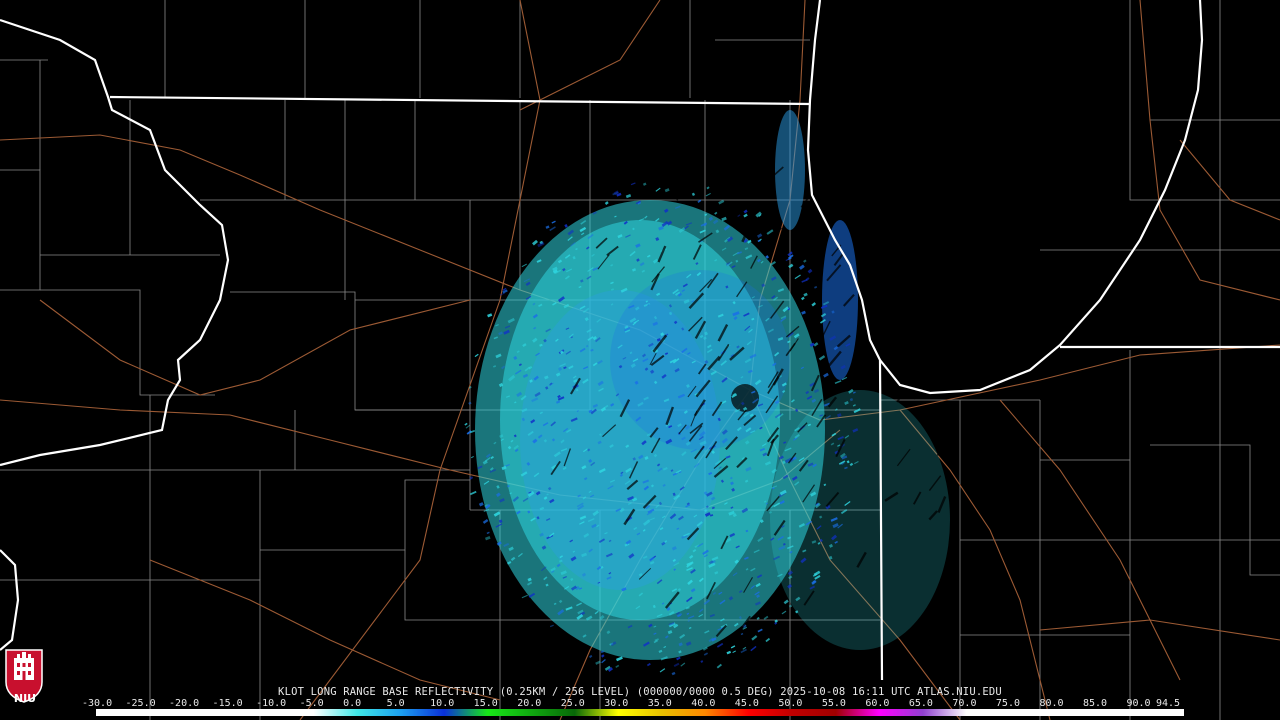  I want to click on scale-label: 25.0, so click(572, 703).